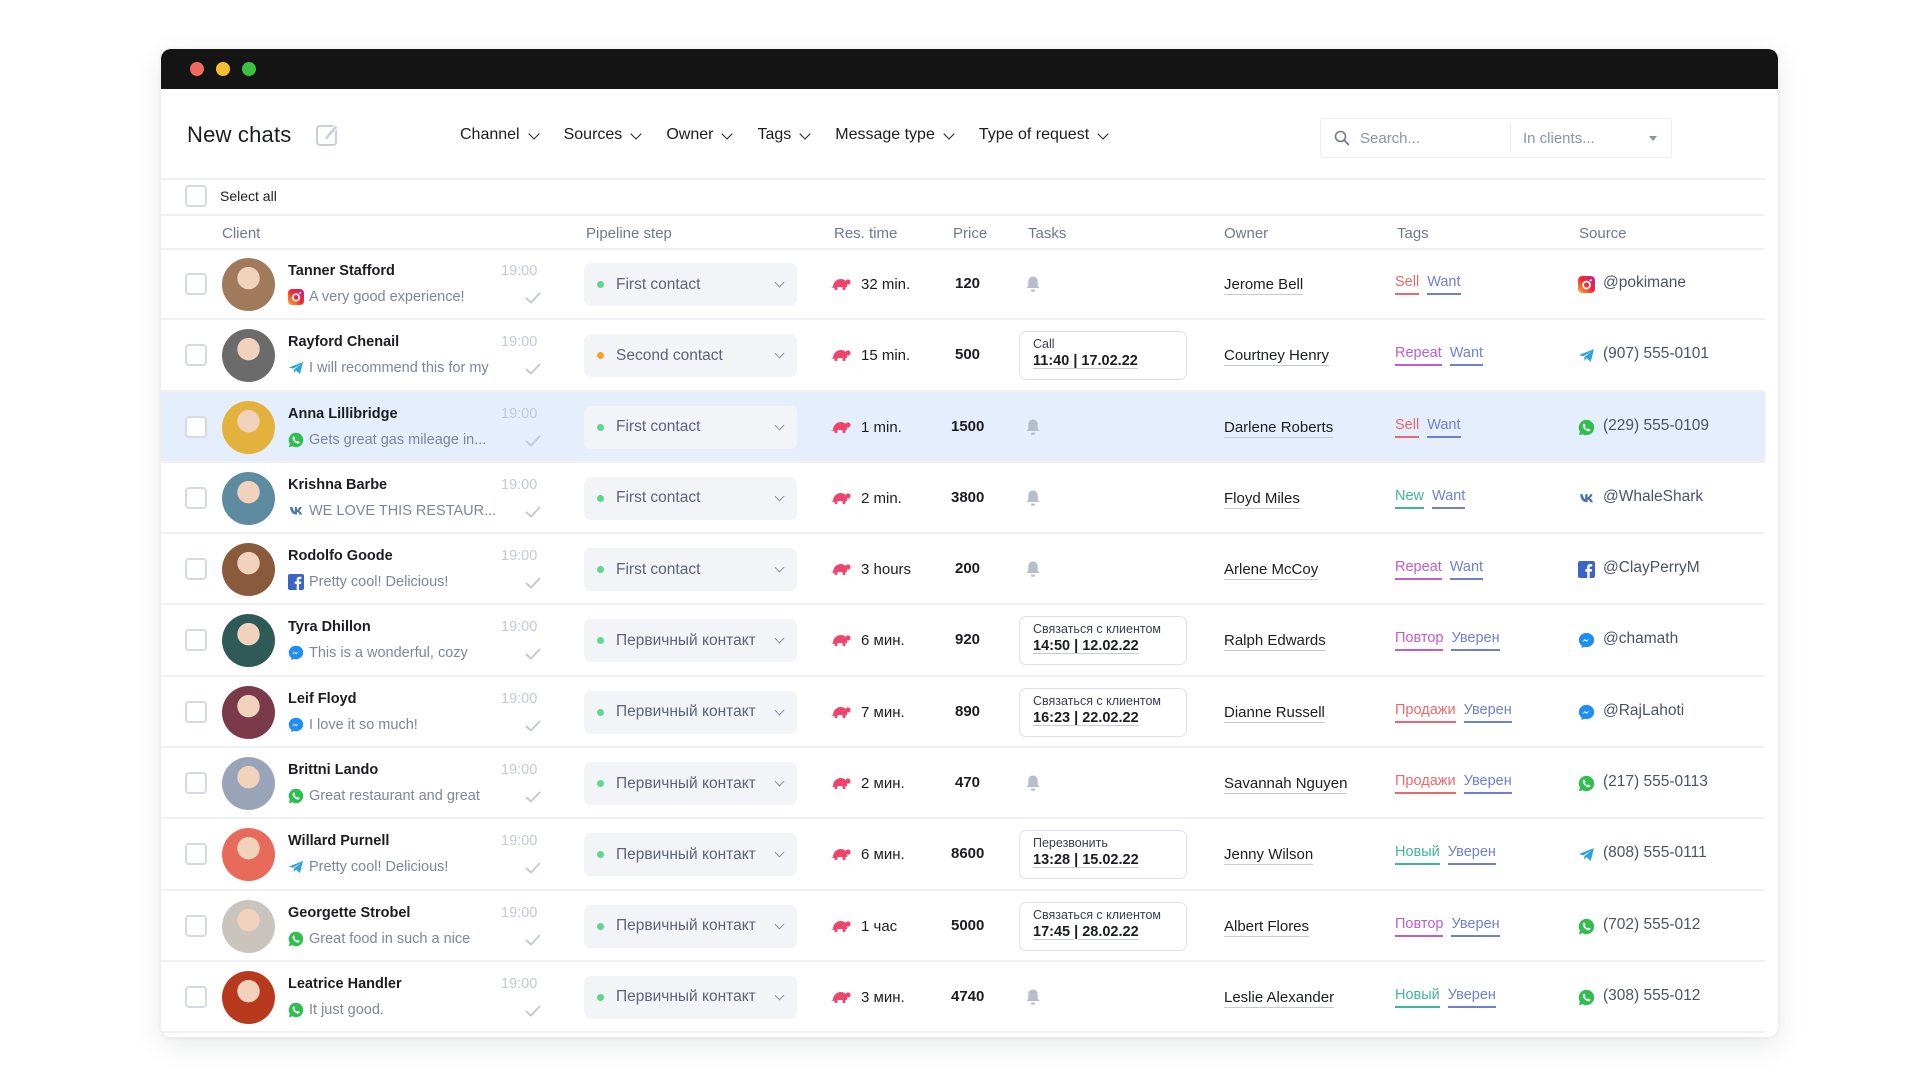 The image size is (1920, 1080). Describe the element at coordinates (343, 414) in the screenshot. I see `client-name: Anna Lillibridge` at that location.